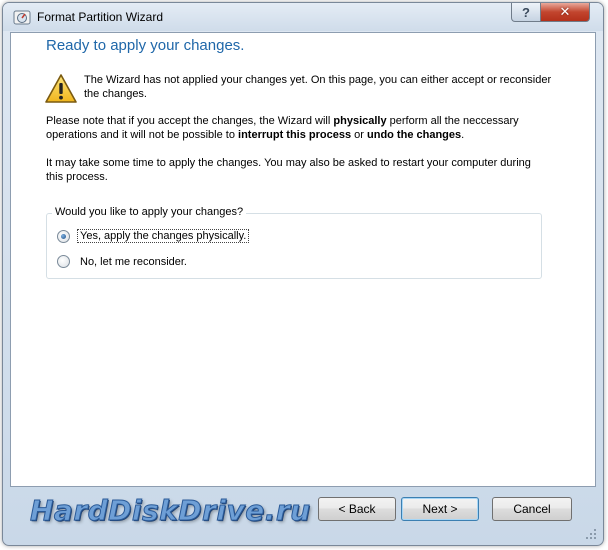 Image resolution: width=608 pixels, height=550 pixels. I want to click on radio-button-selected, so click(63, 236).